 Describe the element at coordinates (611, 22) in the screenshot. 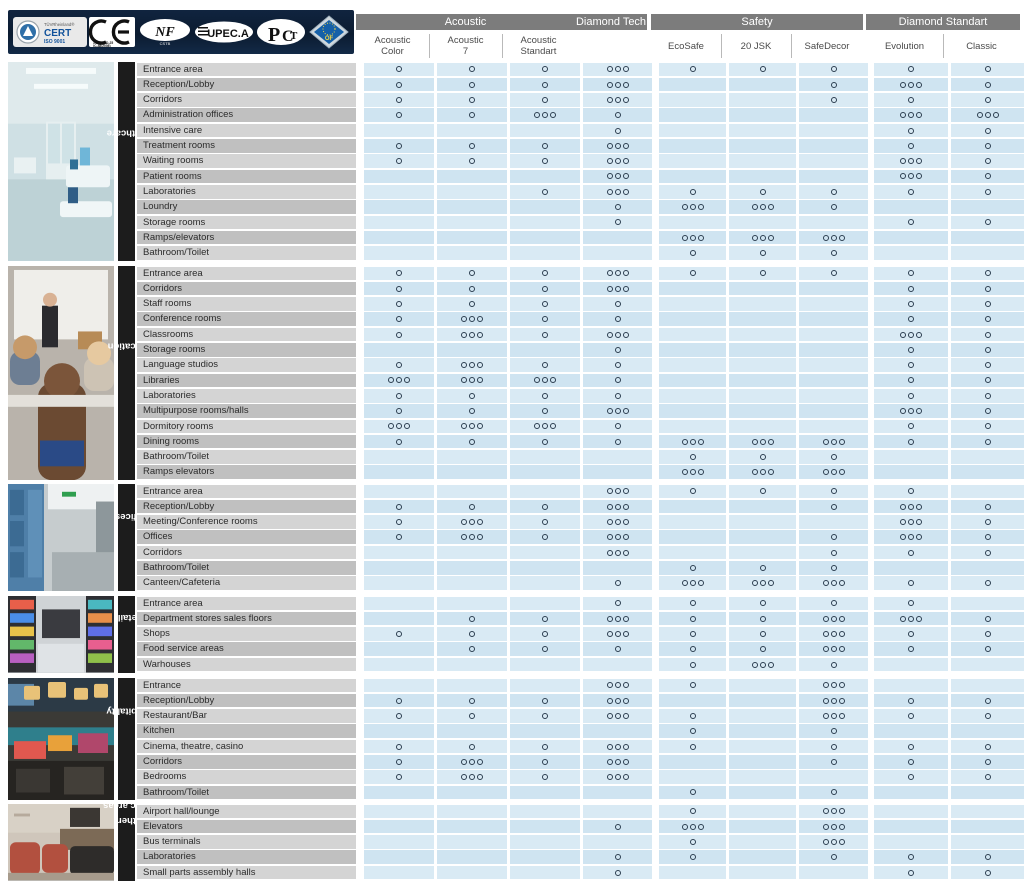

I see `column-group-header: Diamond Tech` at that location.